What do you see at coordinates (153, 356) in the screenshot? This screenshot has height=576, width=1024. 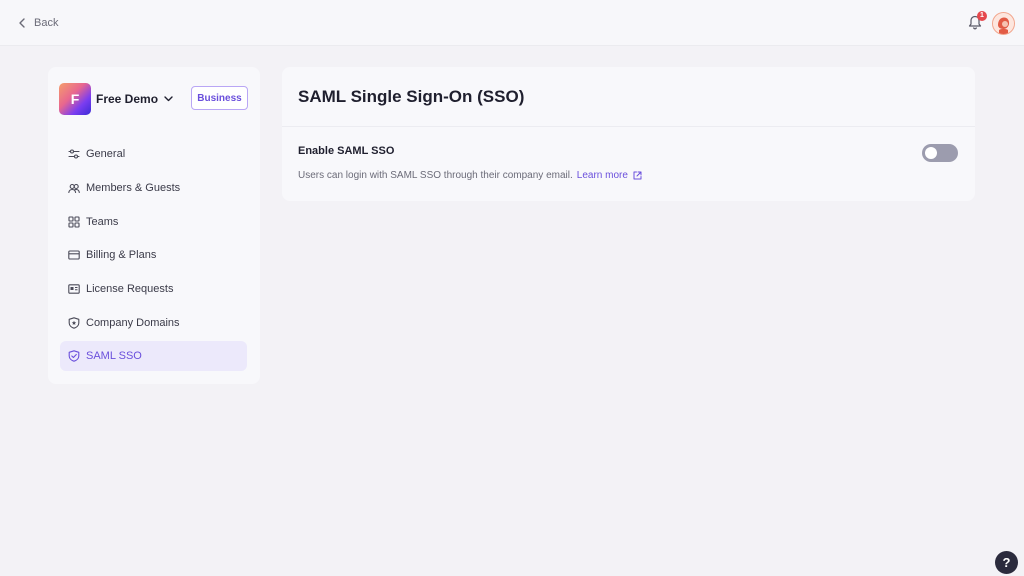 I see `sidebar-item-saml-sso: SAML SSO` at bounding box center [153, 356].